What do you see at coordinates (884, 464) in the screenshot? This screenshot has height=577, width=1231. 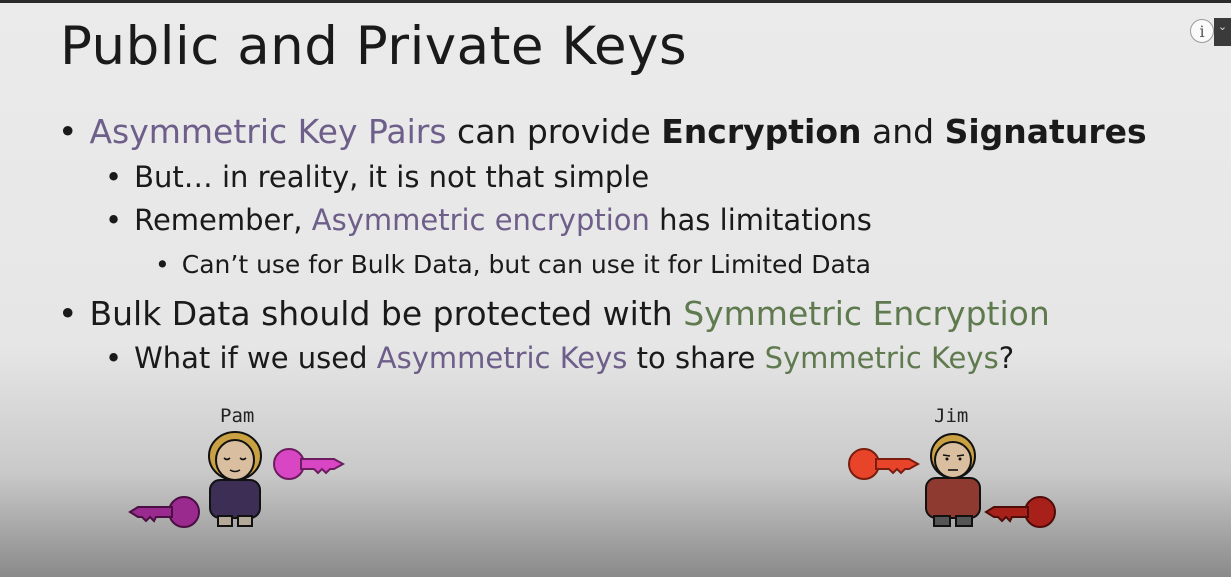 I see `jim-public-key-icon` at bounding box center [884, 464].